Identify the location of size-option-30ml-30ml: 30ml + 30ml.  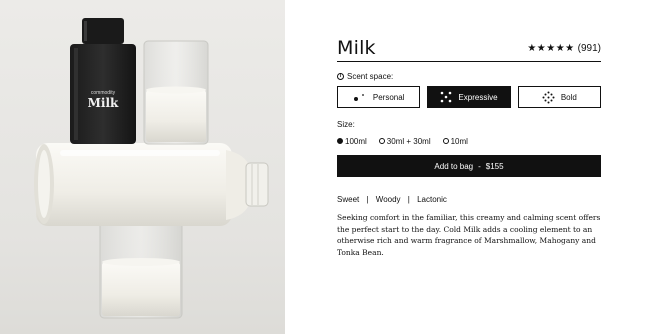
(404, 141).